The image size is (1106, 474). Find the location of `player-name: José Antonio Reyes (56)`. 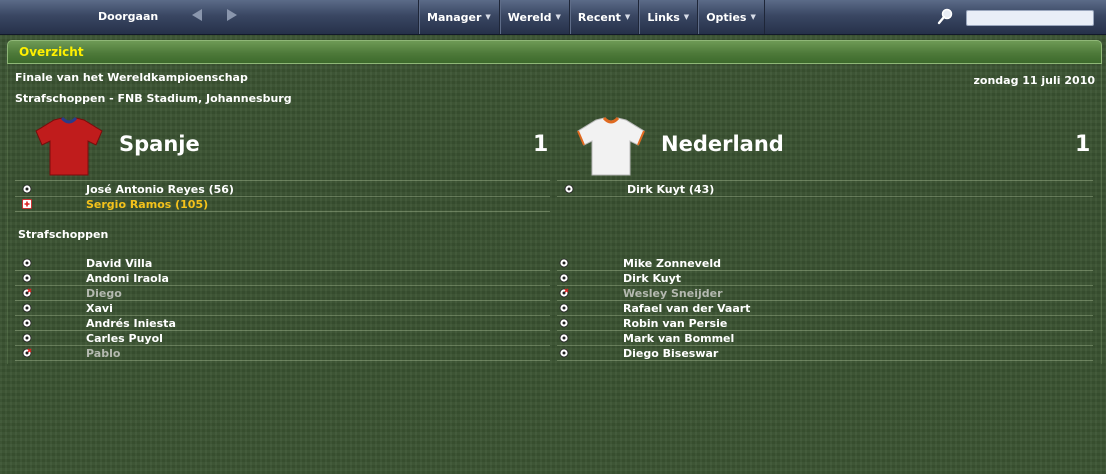

player-name: José Antonio Reyes (56) is located at coordinates (160, 189).